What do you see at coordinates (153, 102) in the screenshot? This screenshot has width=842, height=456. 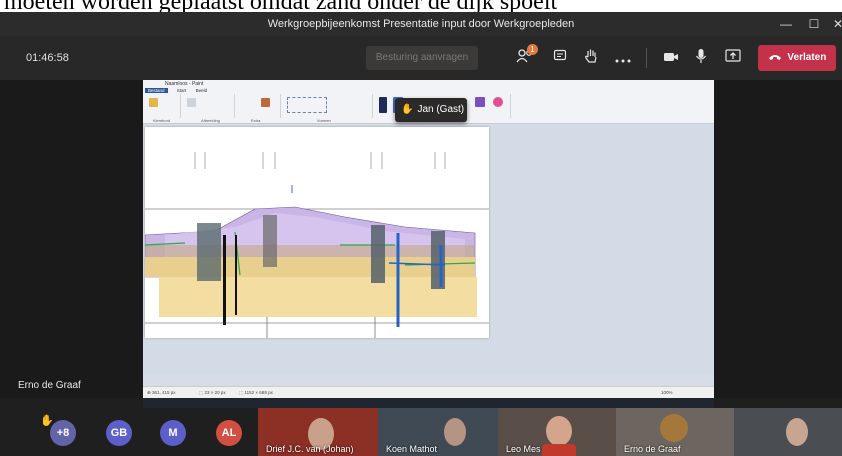 I see `paste-icon` at bounding box center [153, 102].